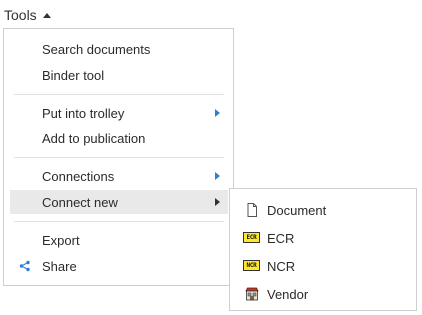 The width and height of the screenshot is (422, 315). I want to click on submenu-item-label: ECR, so click(281, 238).